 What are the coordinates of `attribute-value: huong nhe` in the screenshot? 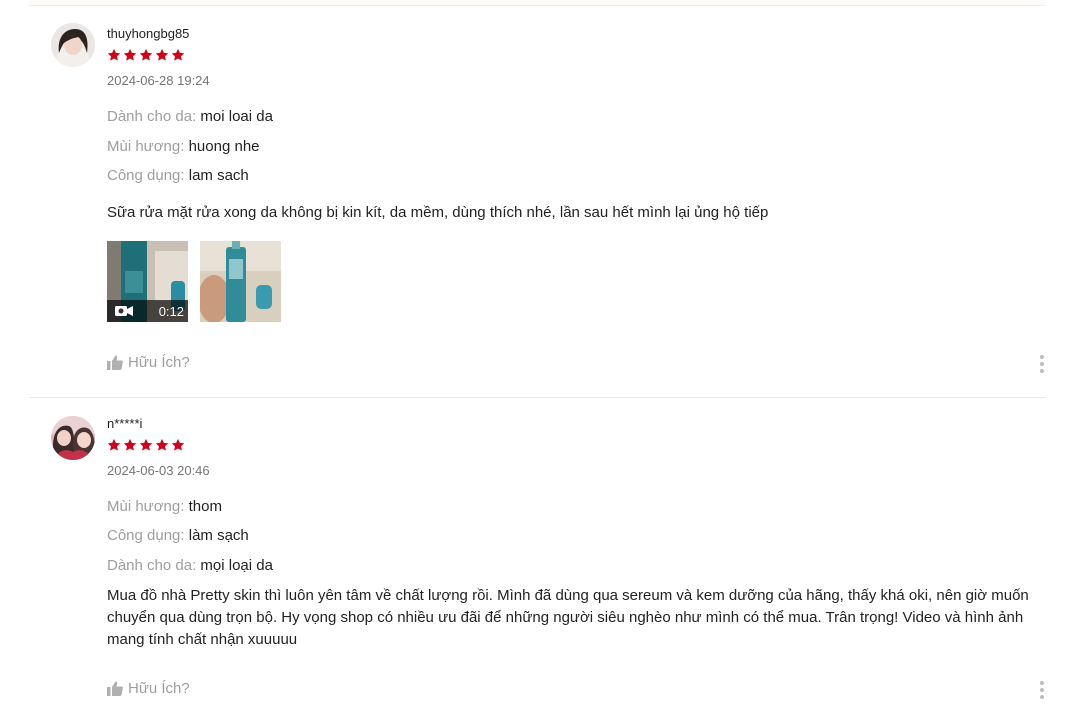 It's located at (224, 146).